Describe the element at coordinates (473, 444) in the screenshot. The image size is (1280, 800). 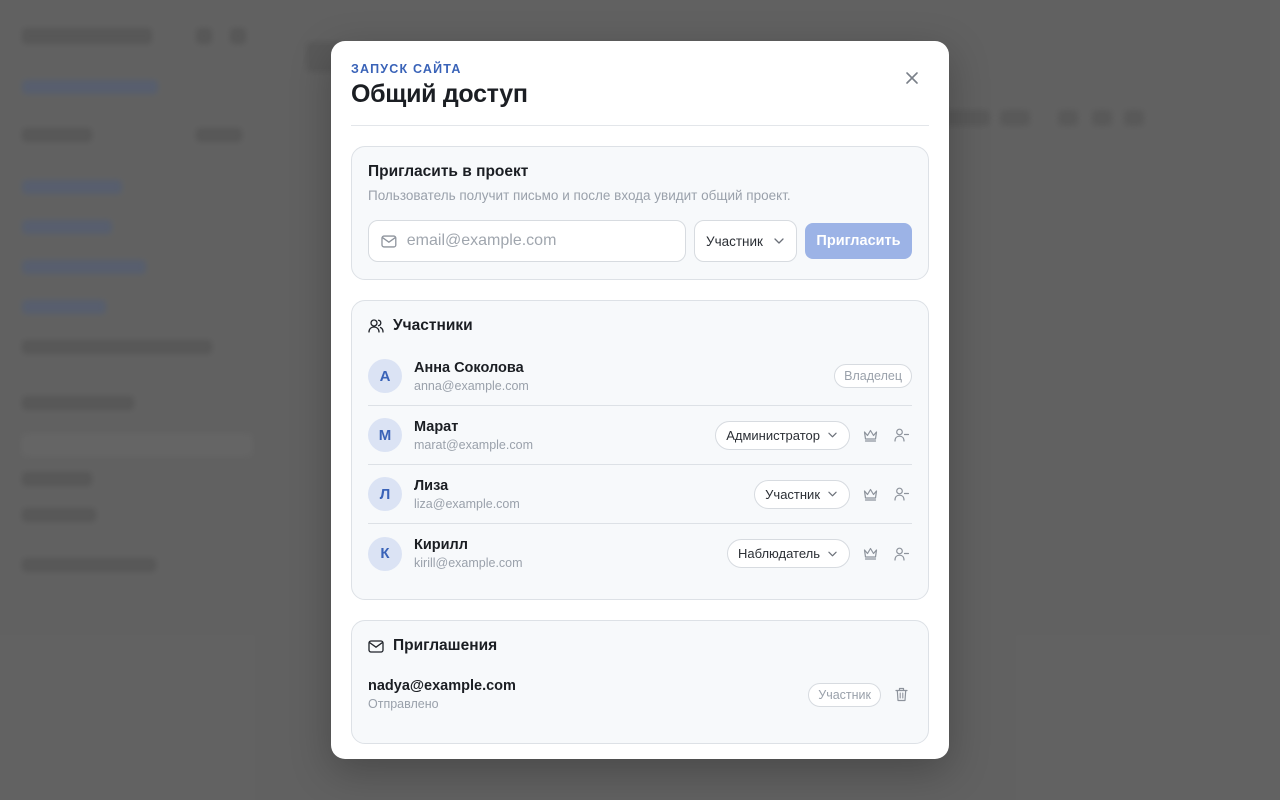
I see `member-email: marat@example.com` at that location.